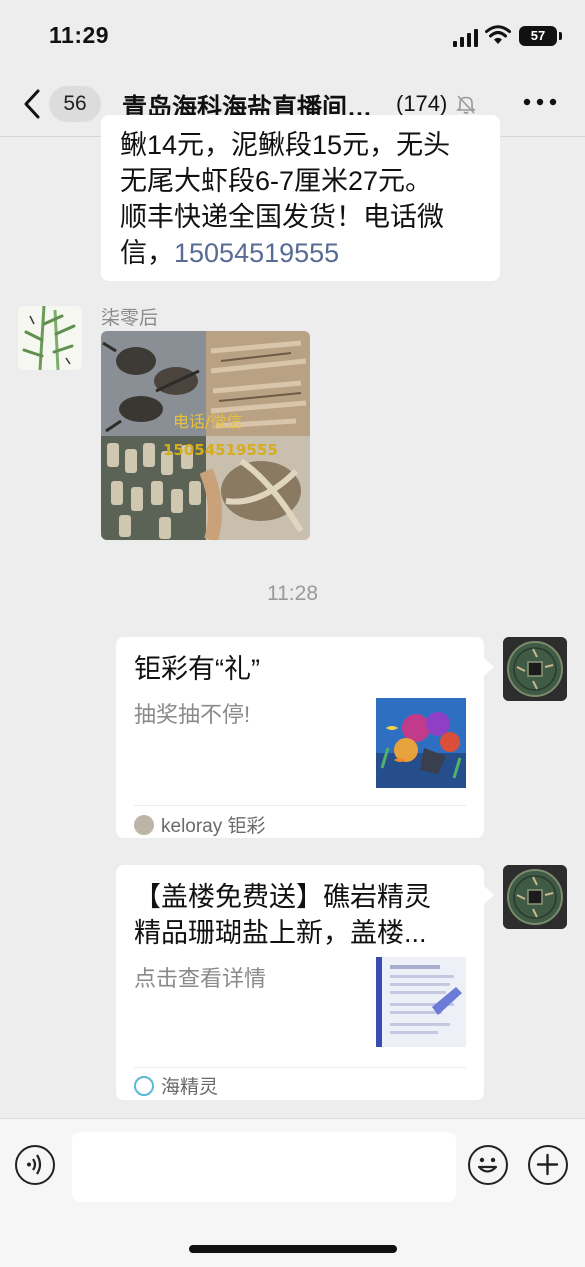 Image resolution: width=585 pixels, height=1267 pixels. I want to click on bell-slash-icon, so click(466, 104).